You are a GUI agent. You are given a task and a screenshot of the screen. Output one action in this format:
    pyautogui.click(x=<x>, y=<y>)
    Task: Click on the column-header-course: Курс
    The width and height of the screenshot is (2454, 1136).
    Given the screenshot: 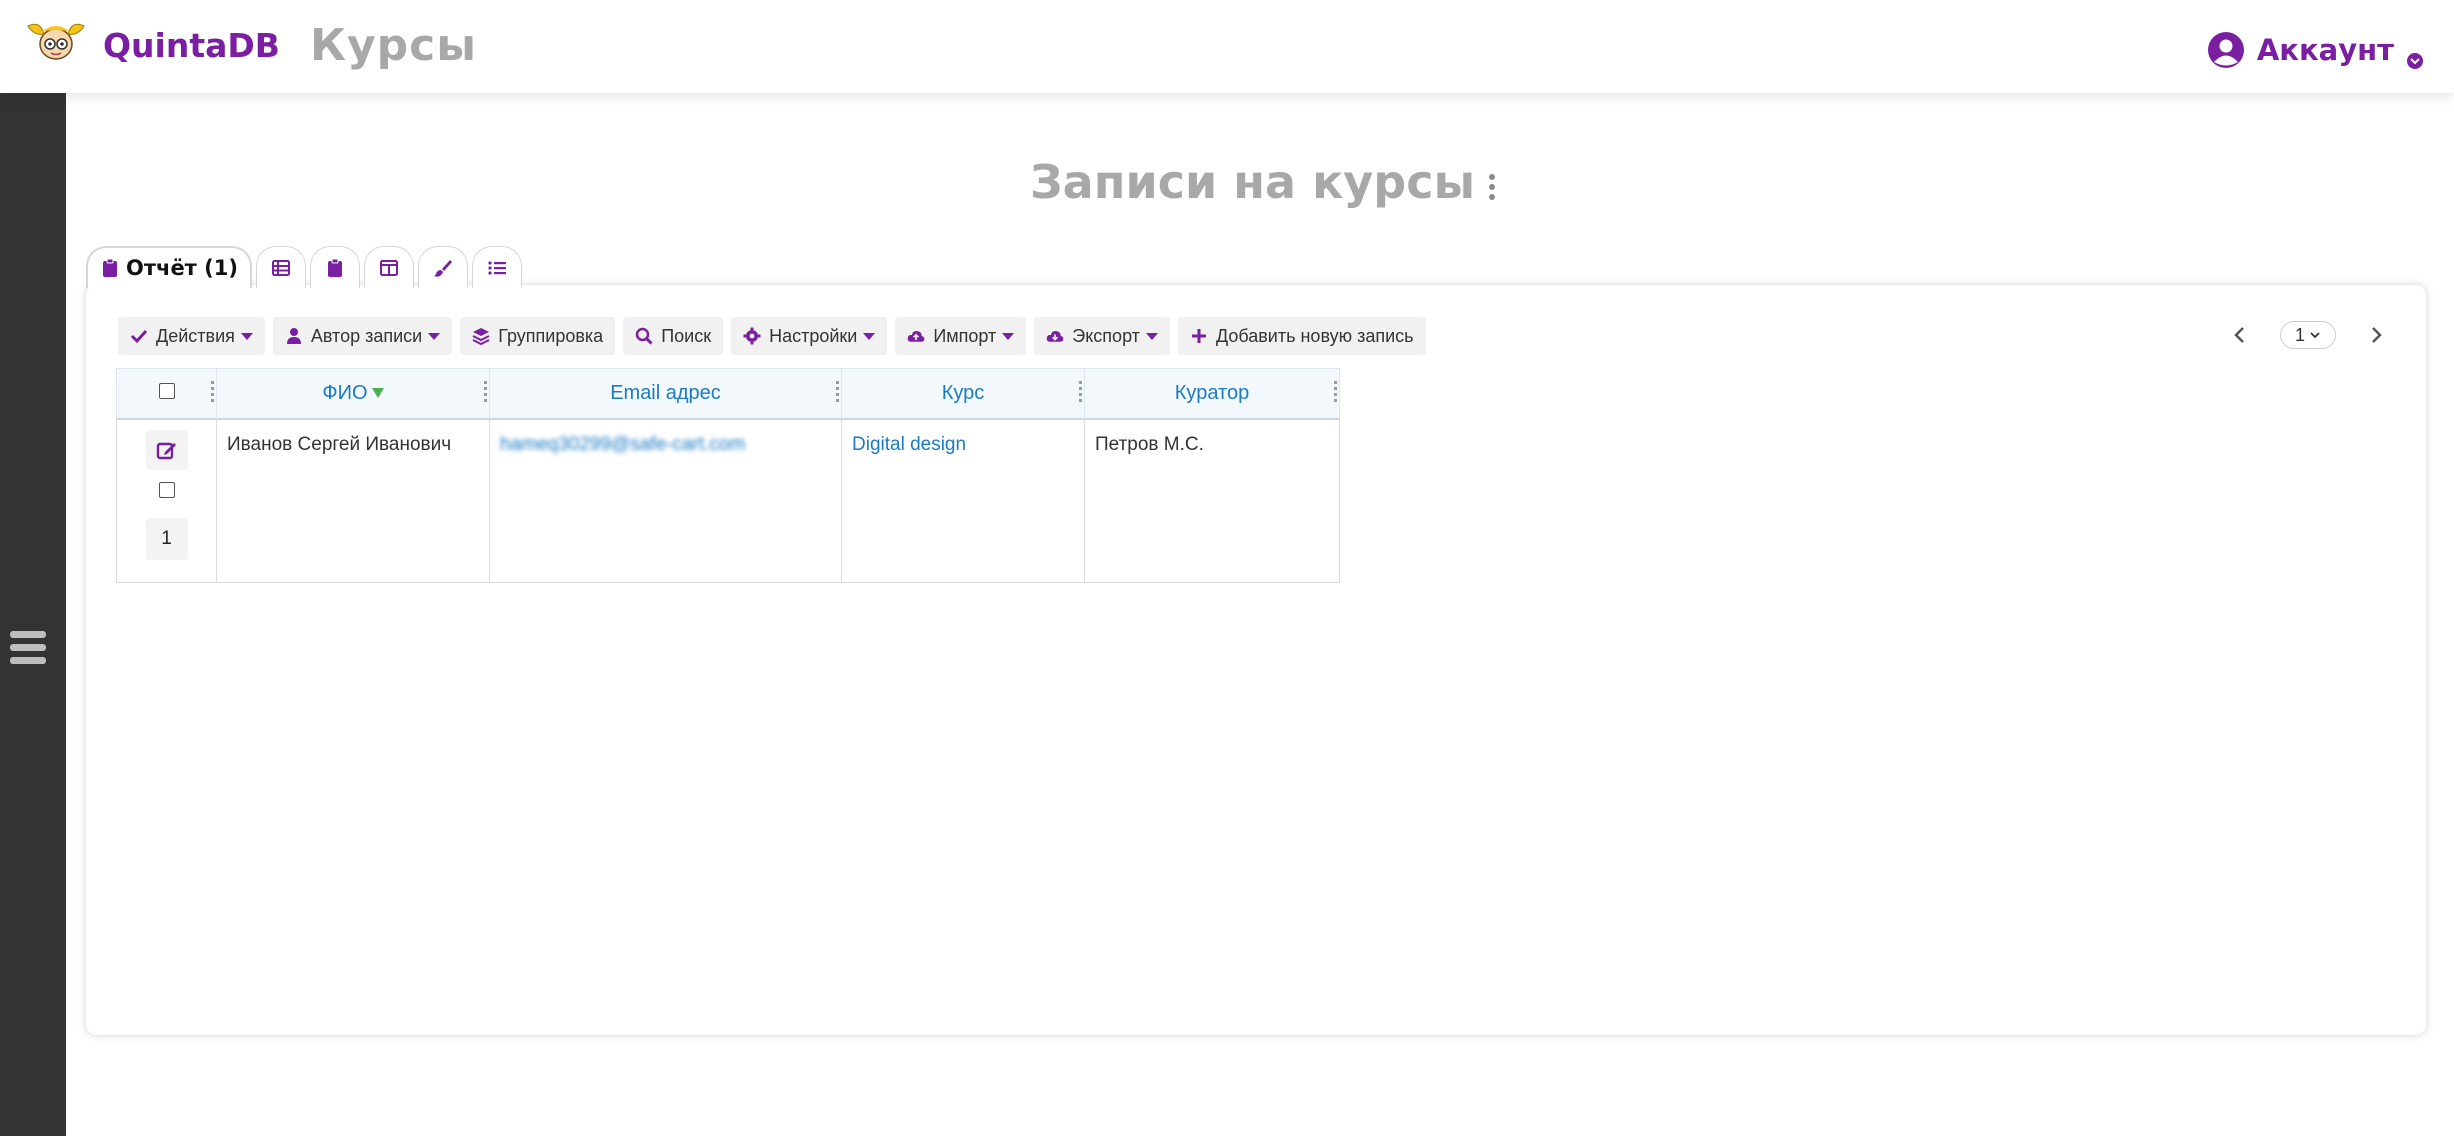 What is the action you would take?
    pyautogui.click(x=963, y=394)
    